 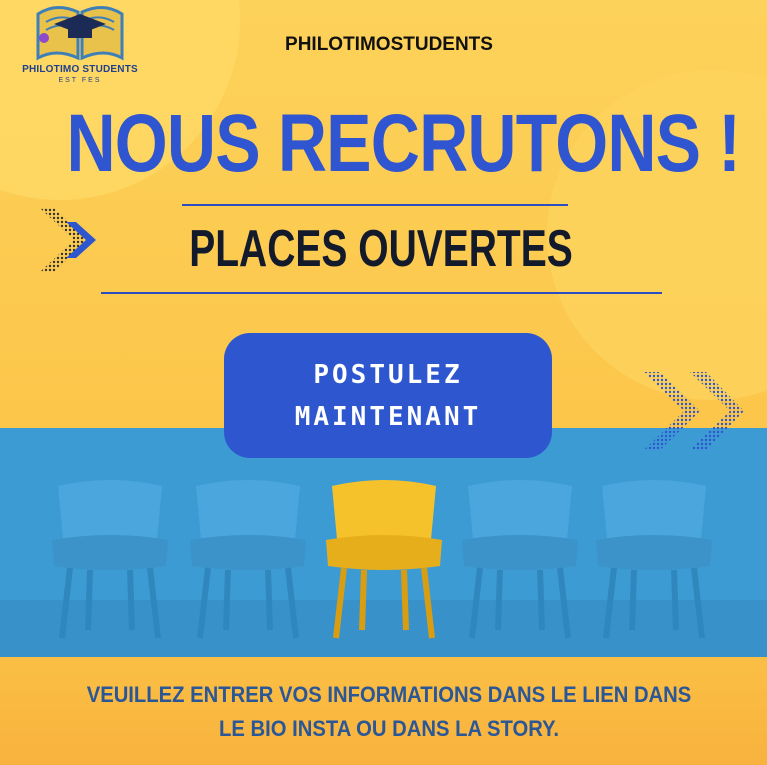 I want to click on divider-bottom, so click(x=381, y=293).